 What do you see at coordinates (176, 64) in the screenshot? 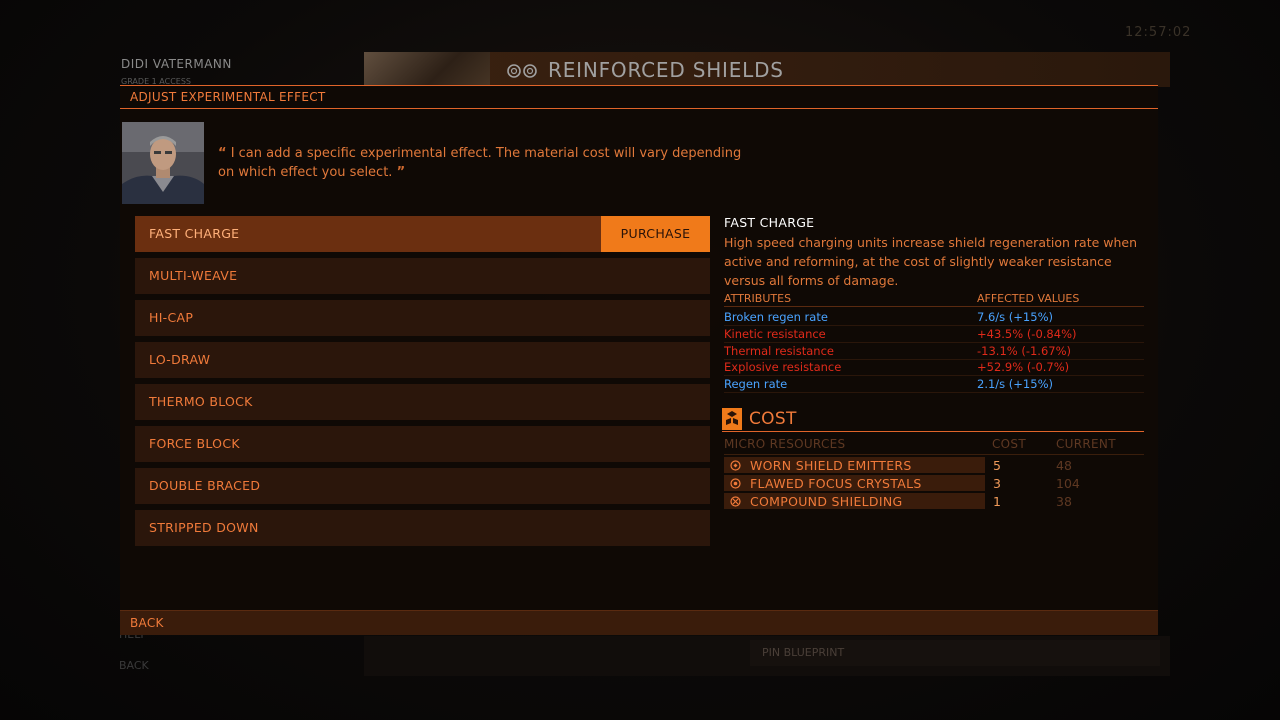
I see `commander-name: DIDI VATERMANN` at bounding box center [176, 64].